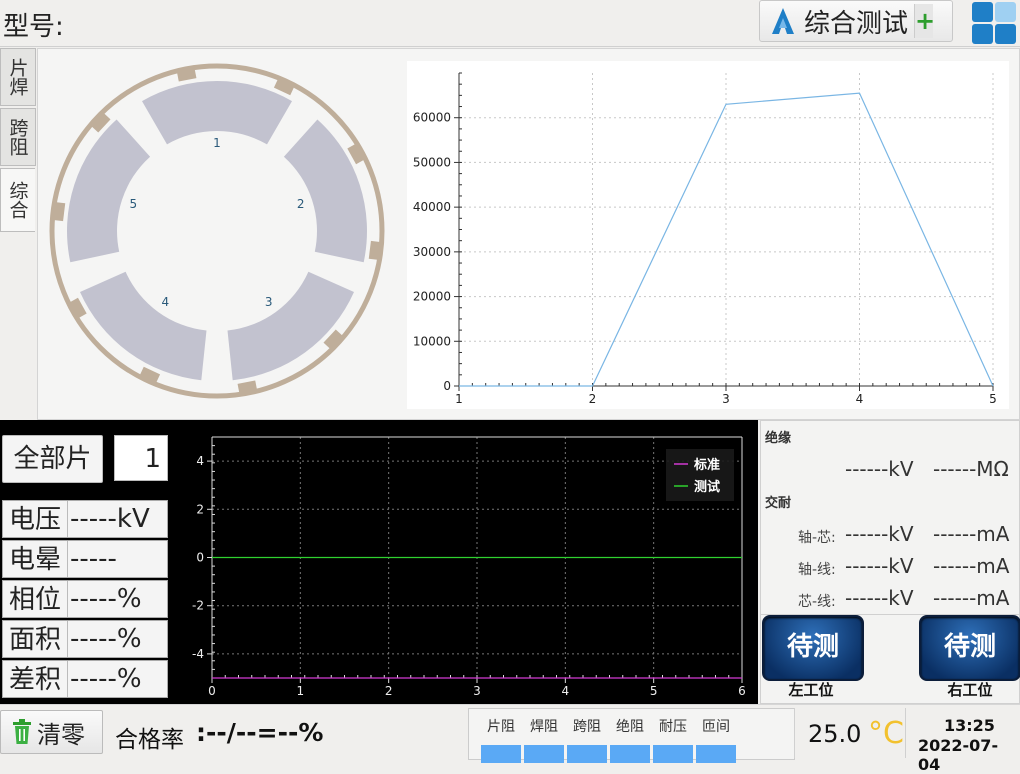  Describe the element at coordinates (35, 639) in the screenshot. I see `param-label: 面积` at that location.